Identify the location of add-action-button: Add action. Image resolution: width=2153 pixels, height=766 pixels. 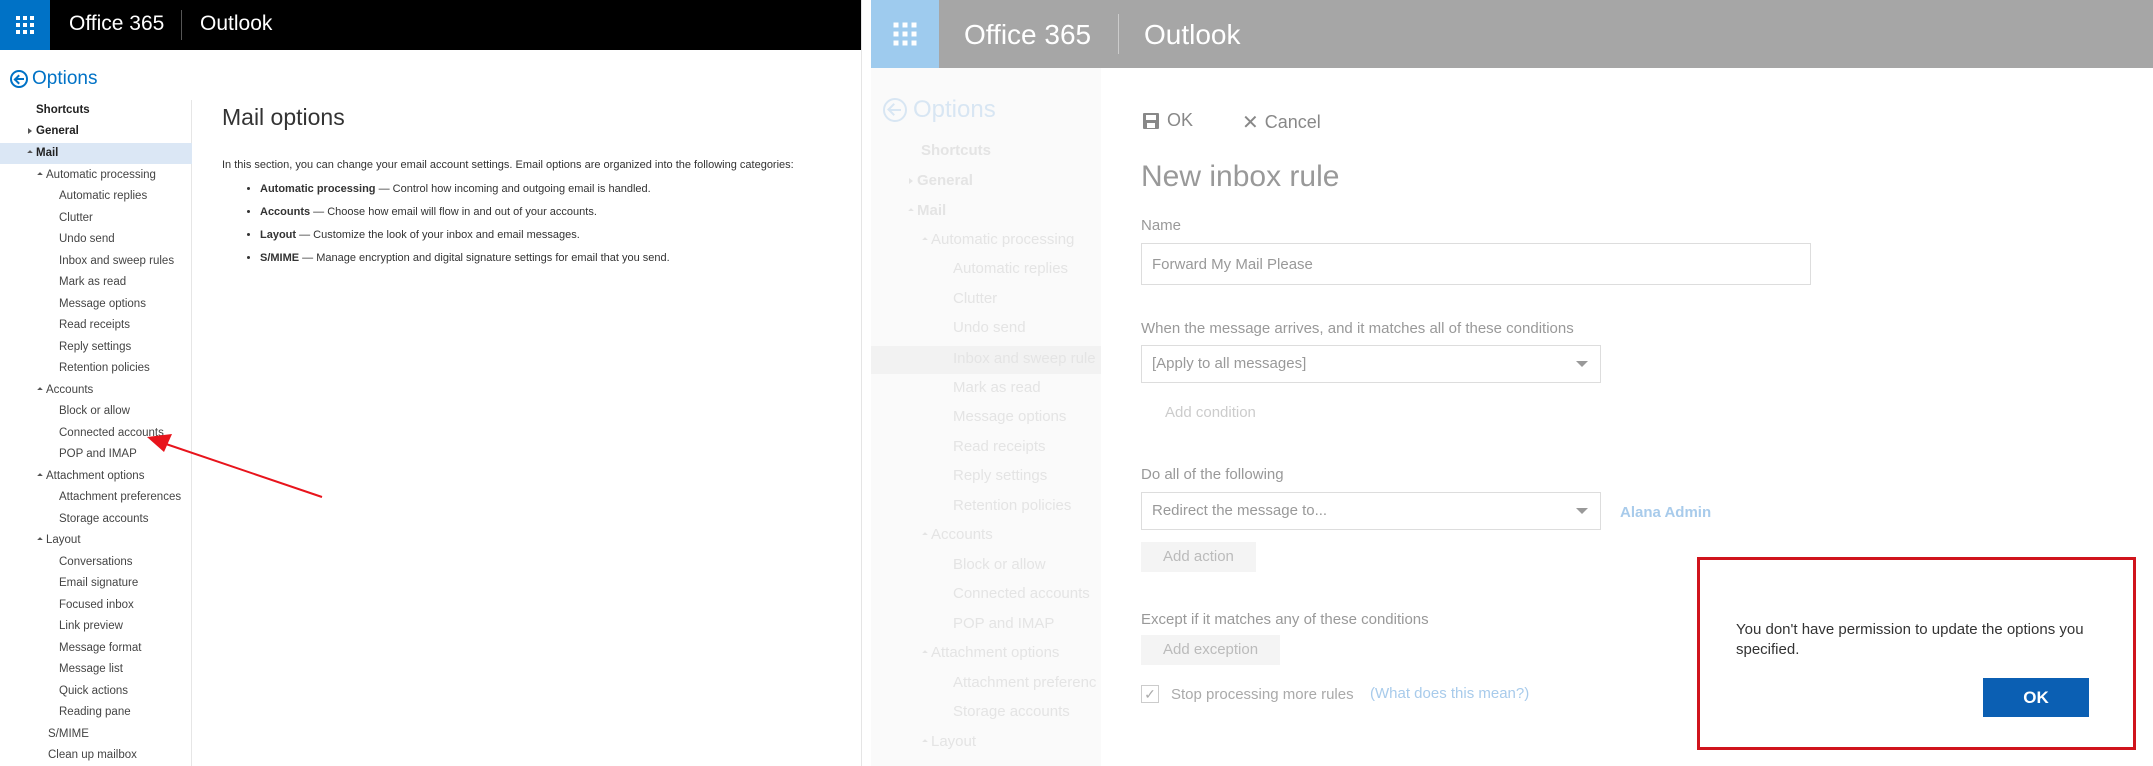
(1198, 557).